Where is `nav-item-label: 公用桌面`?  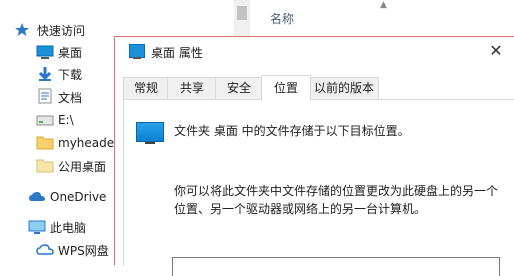 nav-item-label: 公用桌面 is located at coordinates (82, 166).